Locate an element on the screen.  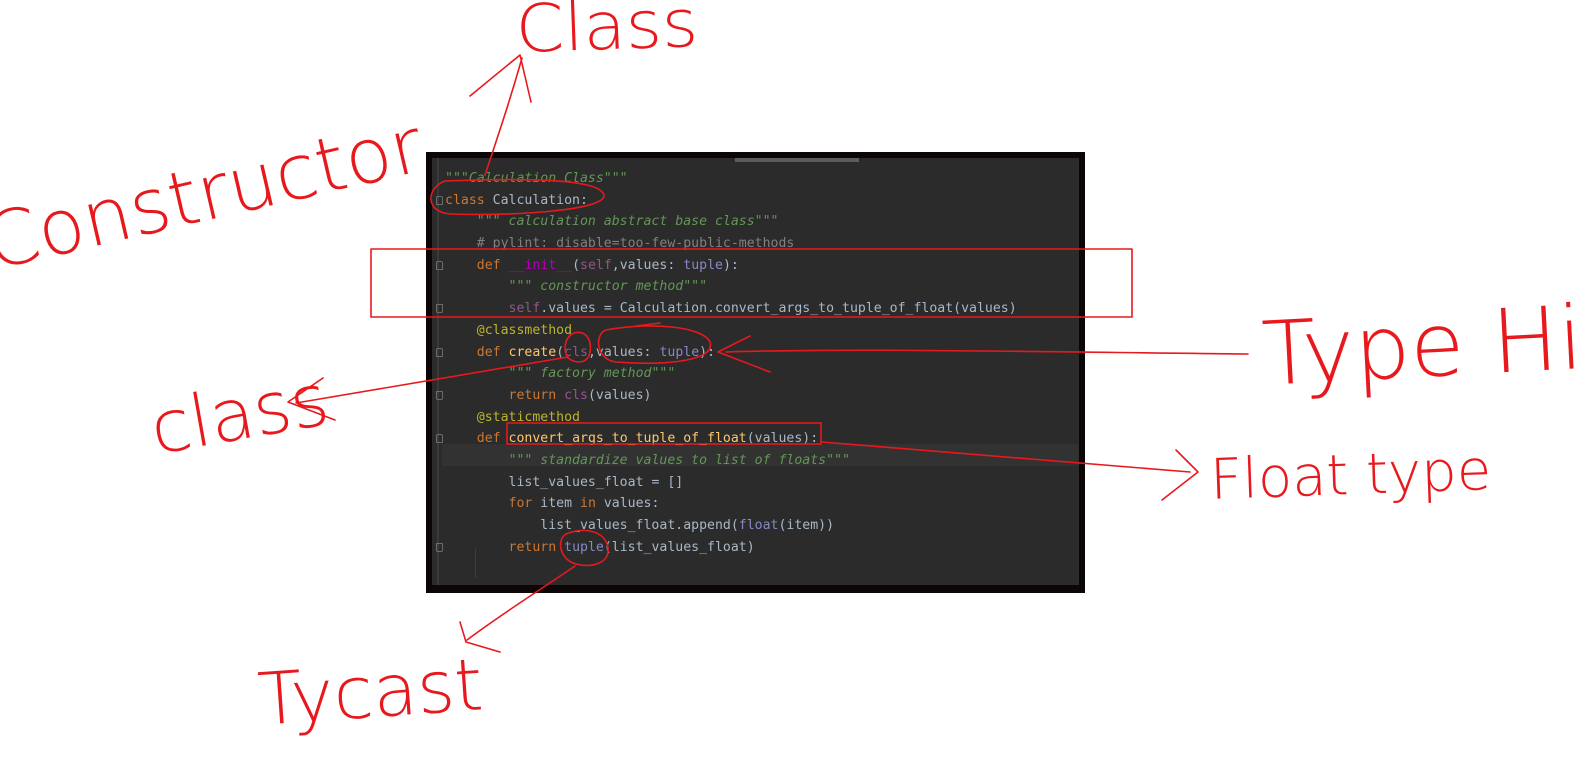
docstring: """ calculation abstract base class""" is located at coordinates (627, 222).